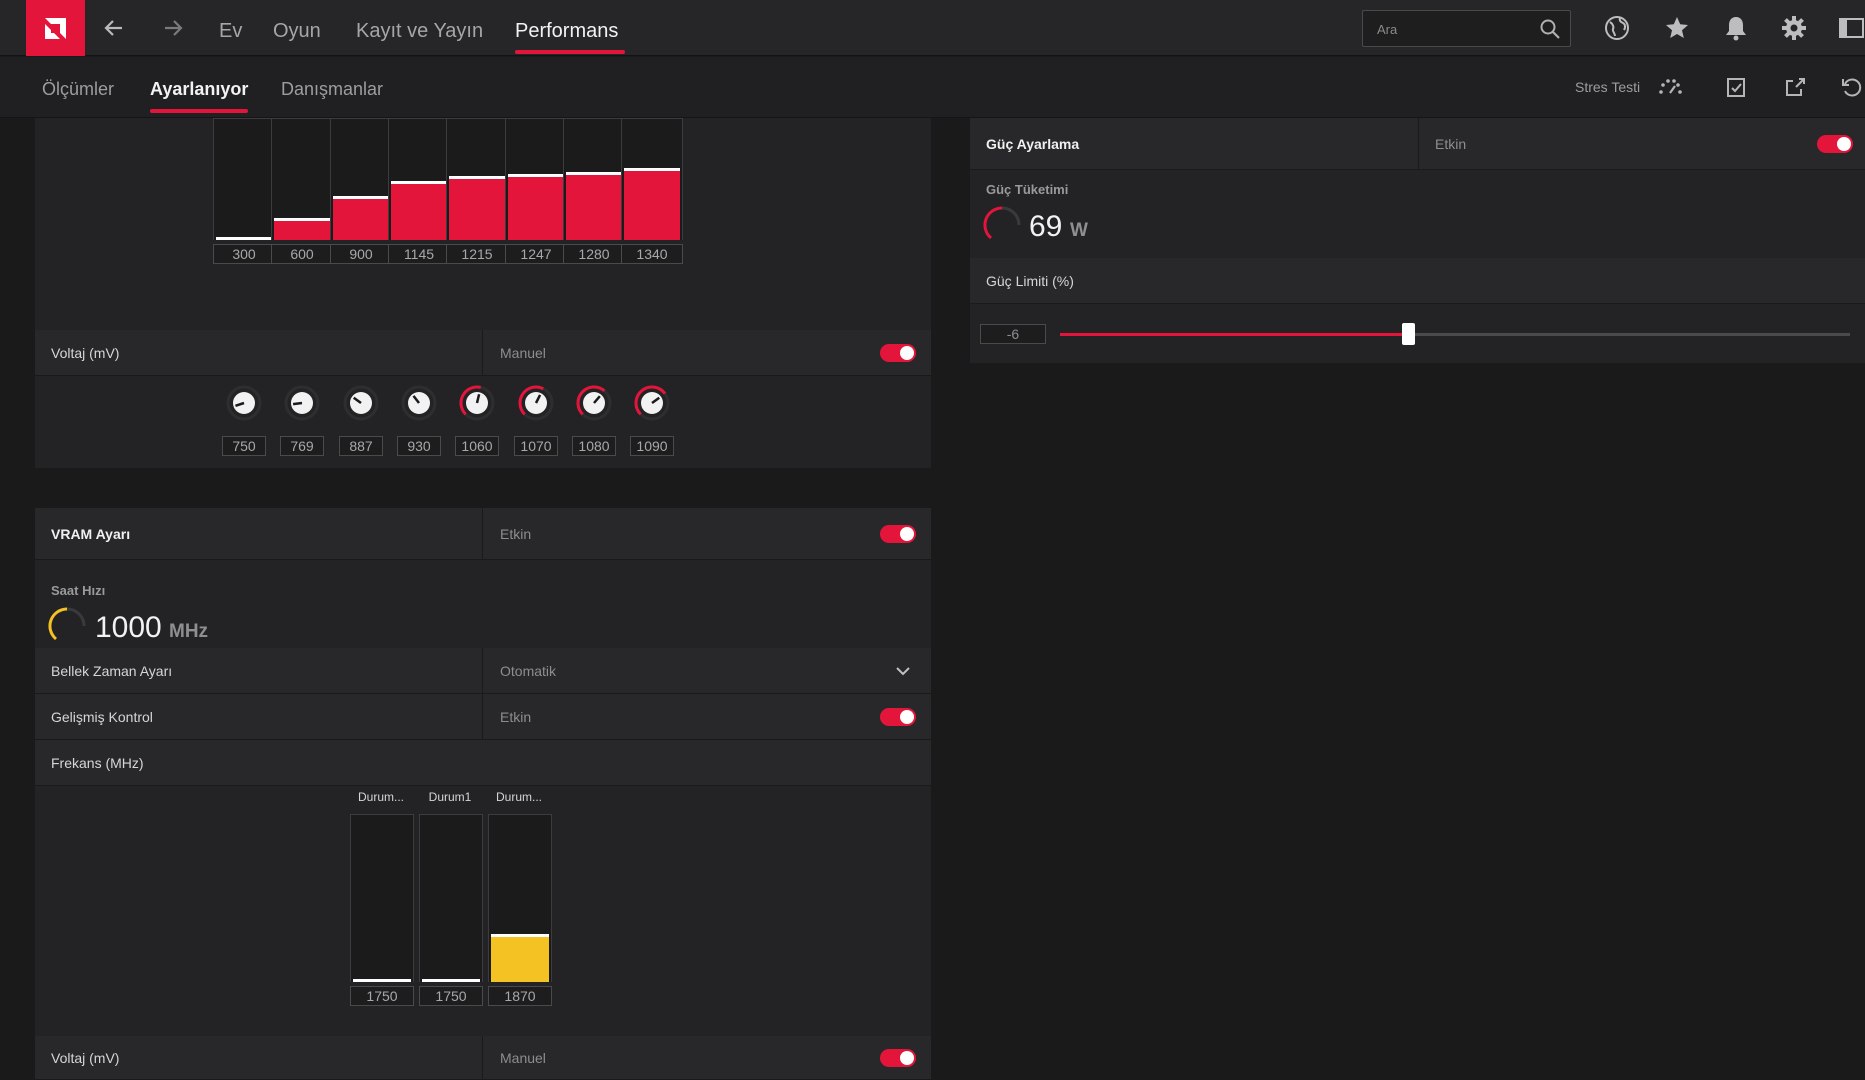  Describe the element at coordinates (302, 254) in the screenshot. I see `gpu-freq-value: 600` at that location.